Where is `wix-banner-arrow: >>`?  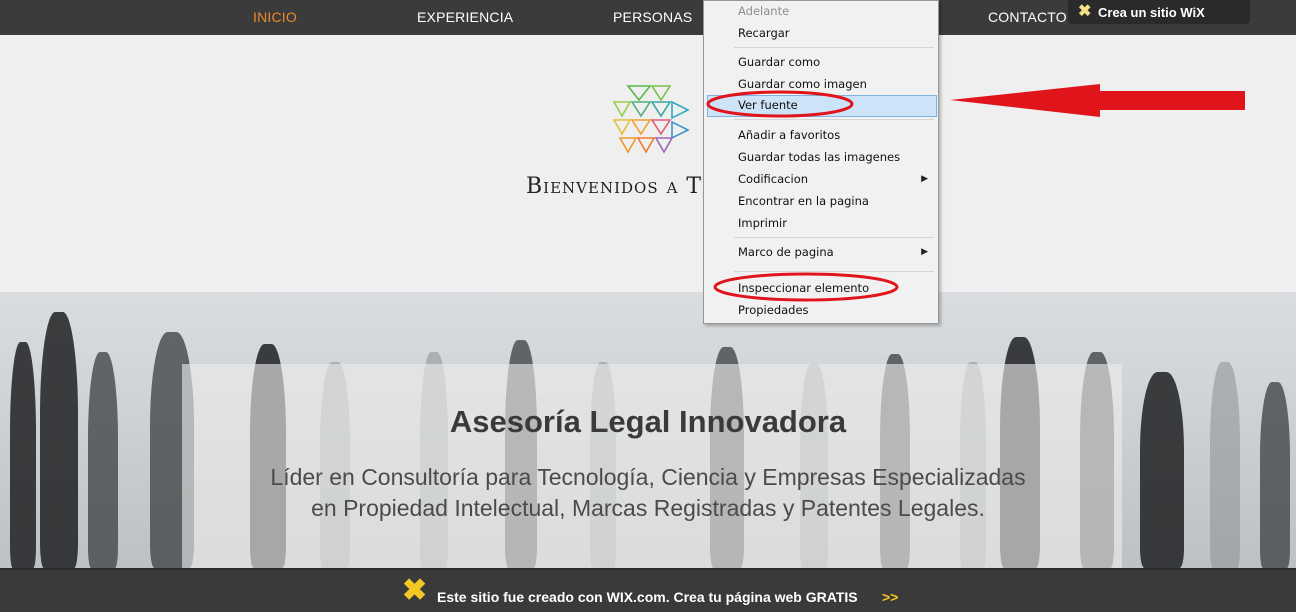
wix-banner-arrow: >> is located at coordinates (890, 597).